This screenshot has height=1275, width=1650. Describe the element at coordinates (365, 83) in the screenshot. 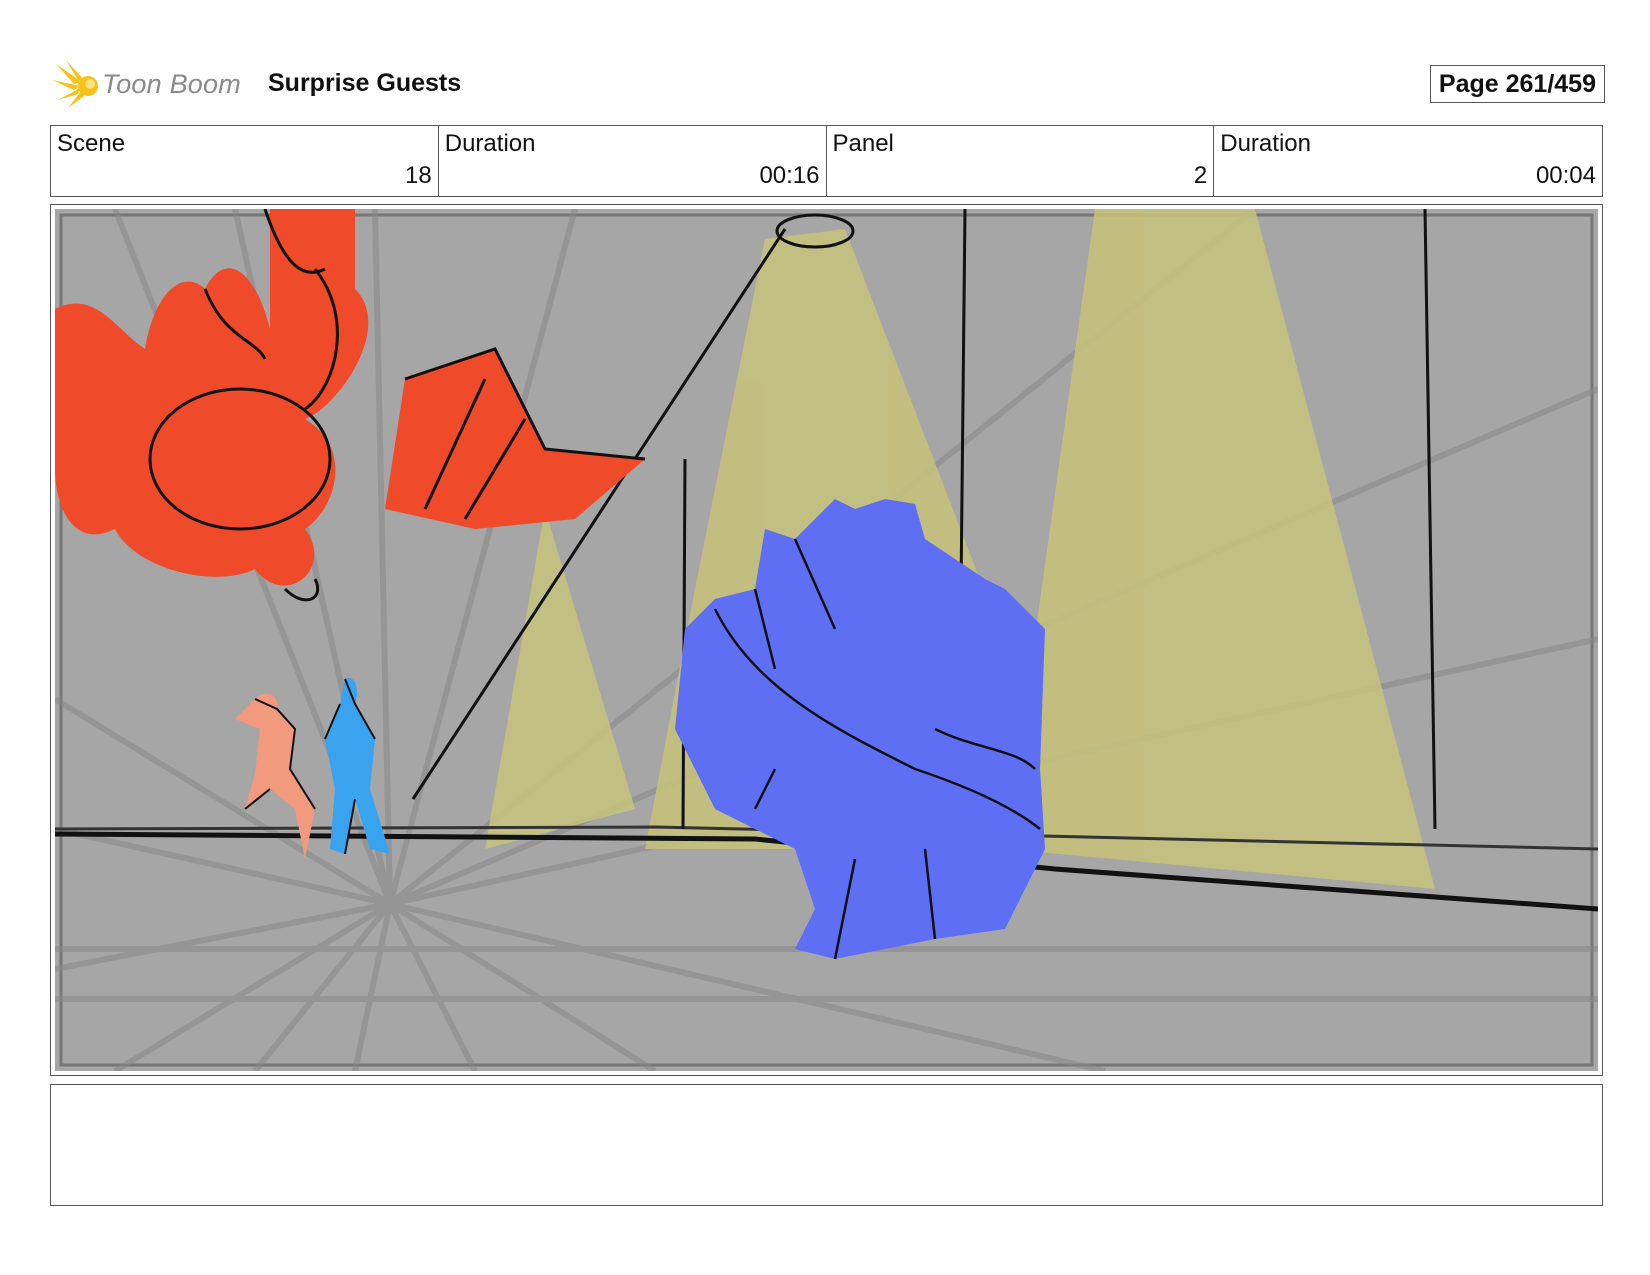

I see `project-title: Surprise Guests` at that location.